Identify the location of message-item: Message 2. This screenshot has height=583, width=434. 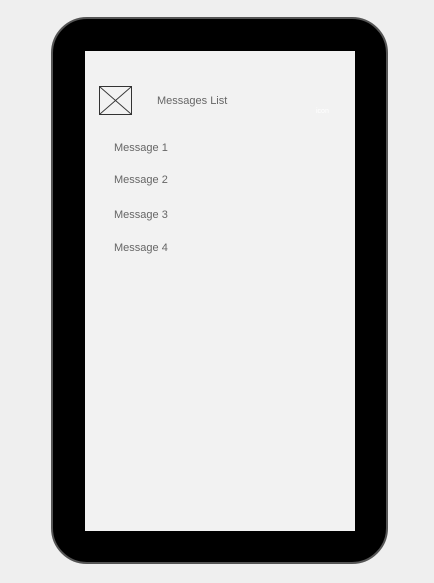
(141, 180).